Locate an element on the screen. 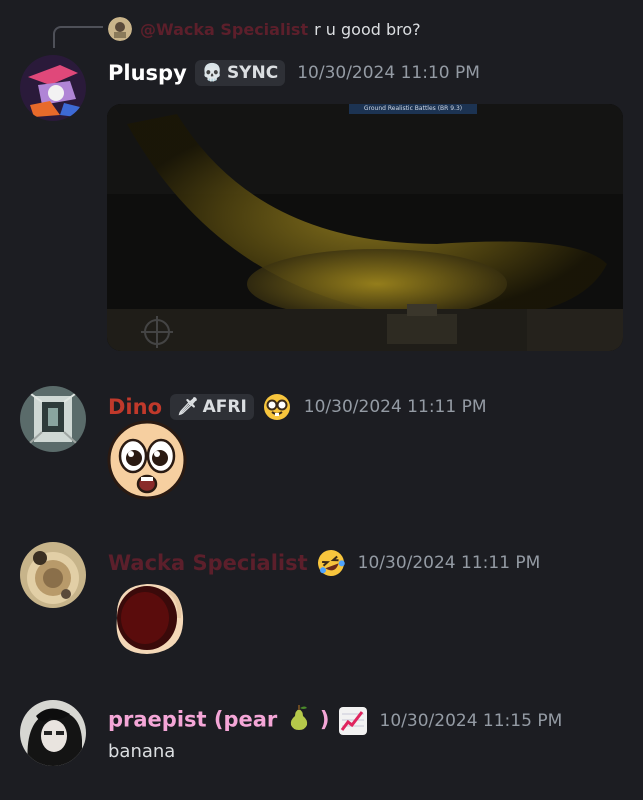 This screenshot has height=800, width=643. avatar-wacka is located at coordinates (53, 575).